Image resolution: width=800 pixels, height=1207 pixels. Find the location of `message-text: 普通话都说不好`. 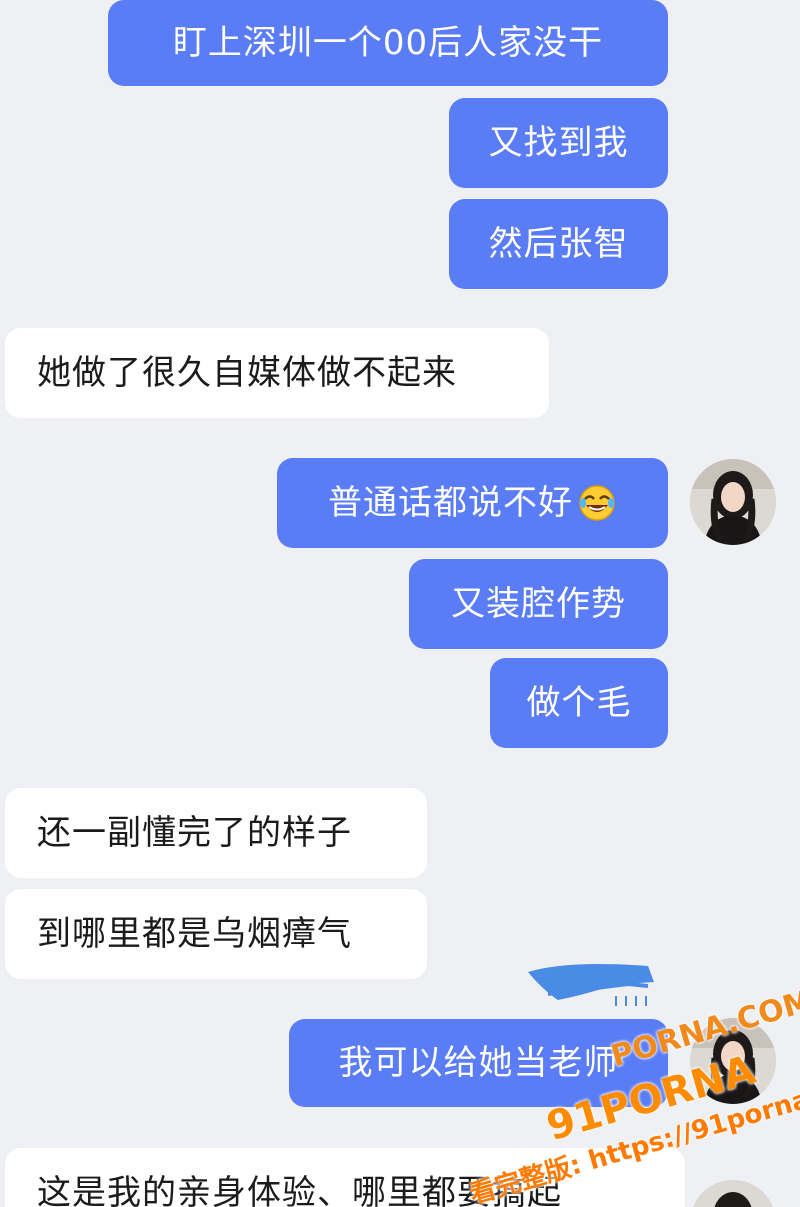

message-text: 普通话都说不好 is located at coordinates (450, 503).